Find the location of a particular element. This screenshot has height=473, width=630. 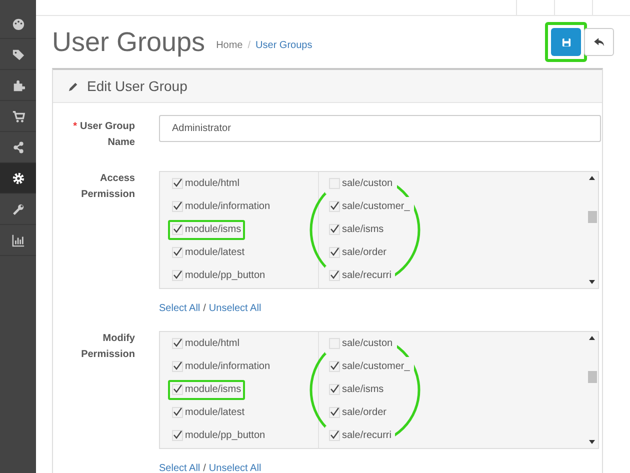

field-label: Access Permission is located at coordinates (107, 187).